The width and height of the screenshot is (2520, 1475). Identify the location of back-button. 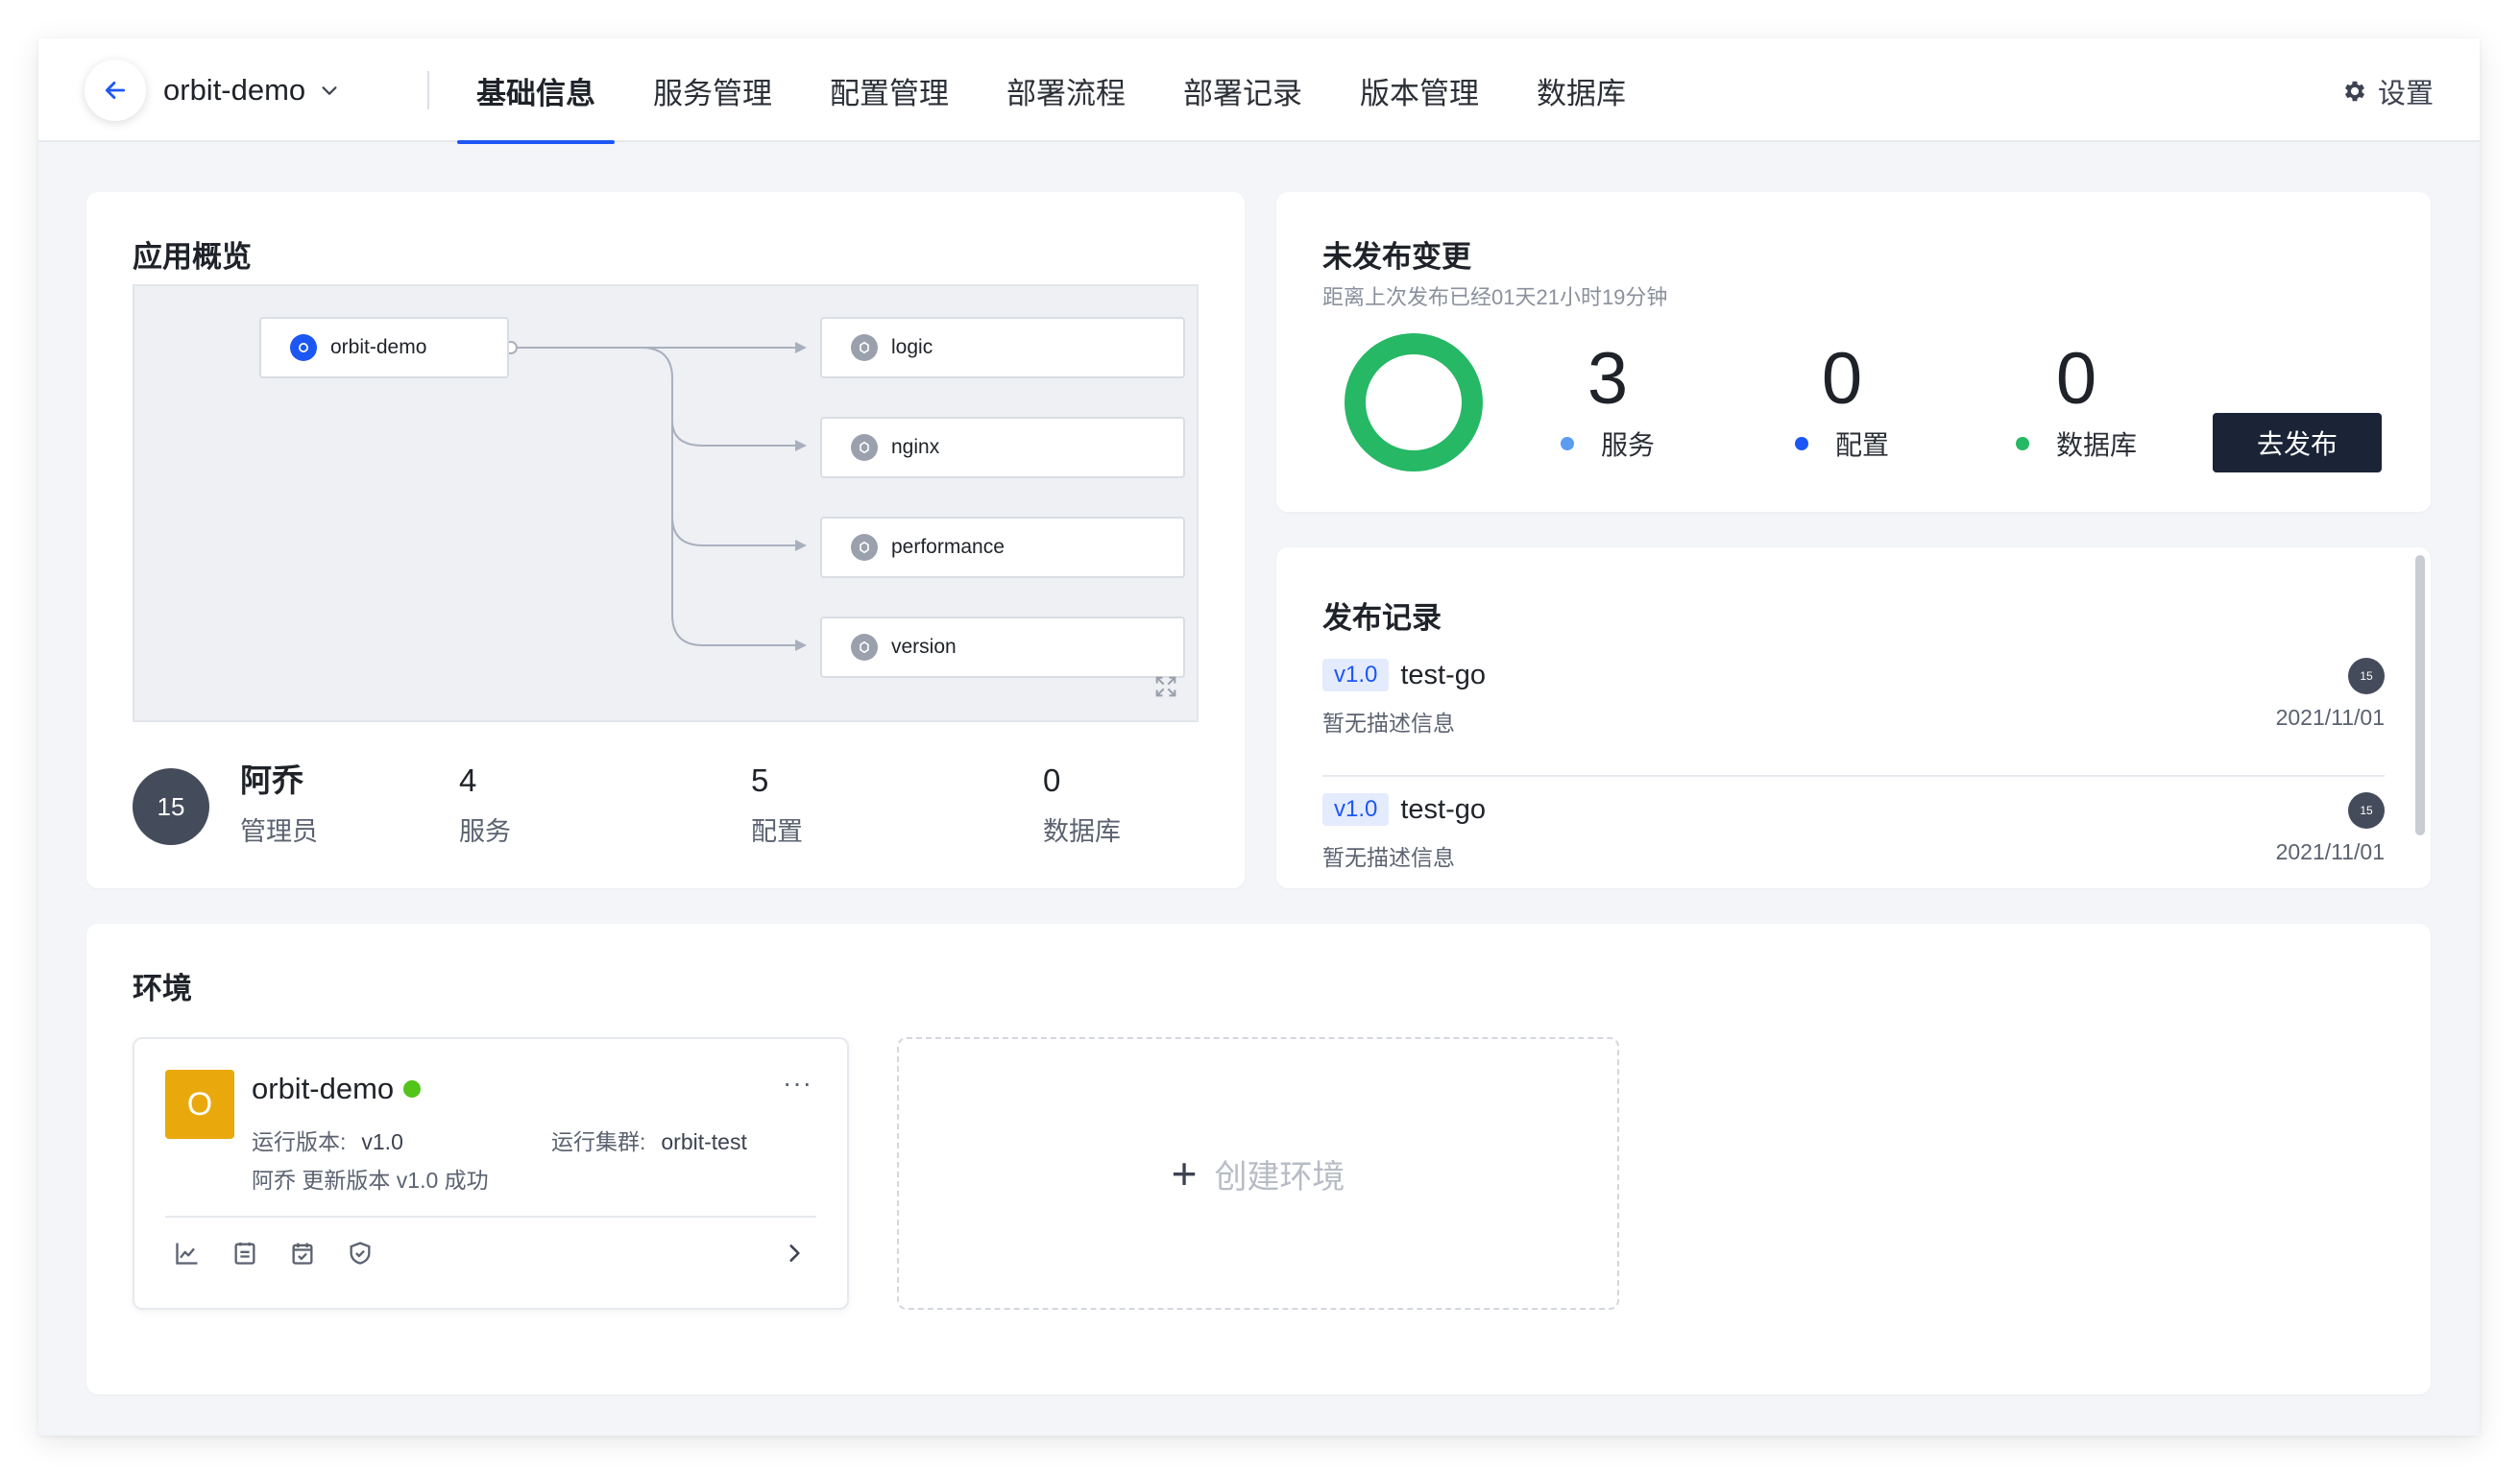
(116, 91).